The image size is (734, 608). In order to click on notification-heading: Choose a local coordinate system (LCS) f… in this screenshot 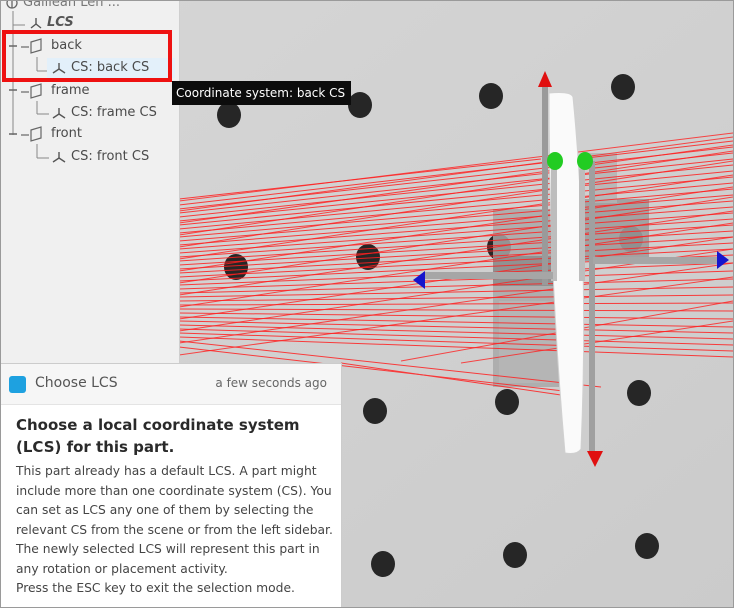, I will do `click(158, 436)`.